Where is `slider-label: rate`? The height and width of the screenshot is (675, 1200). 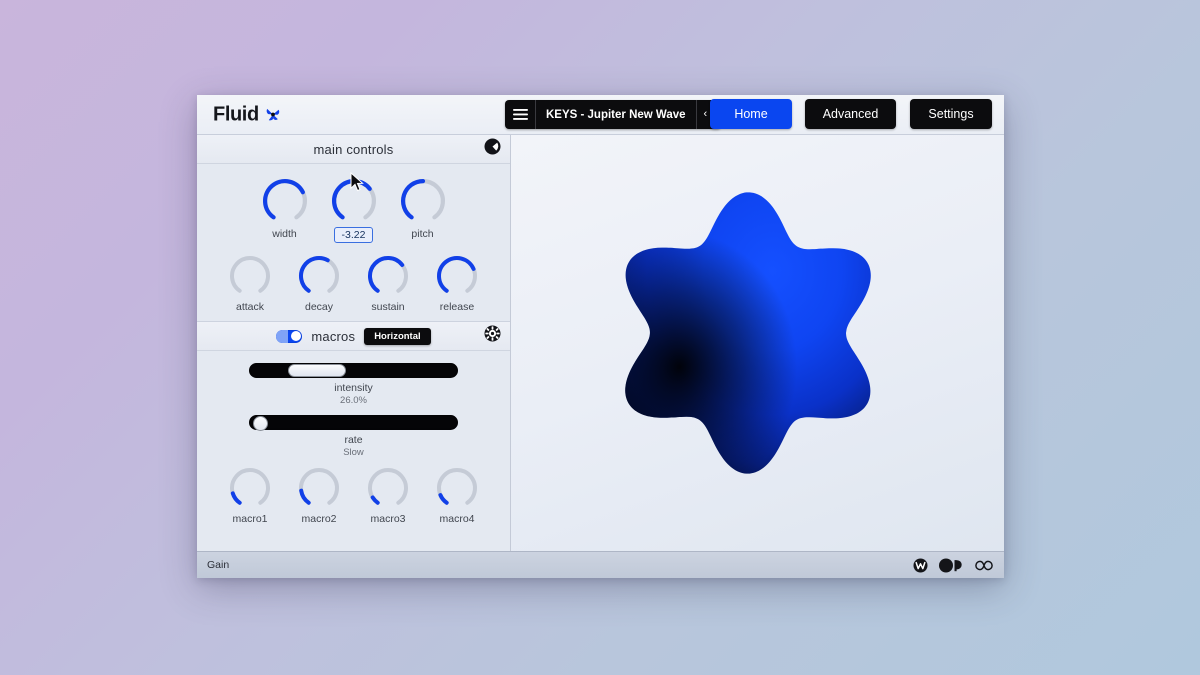
slider-label: rate is located at coordinates (353, 440).